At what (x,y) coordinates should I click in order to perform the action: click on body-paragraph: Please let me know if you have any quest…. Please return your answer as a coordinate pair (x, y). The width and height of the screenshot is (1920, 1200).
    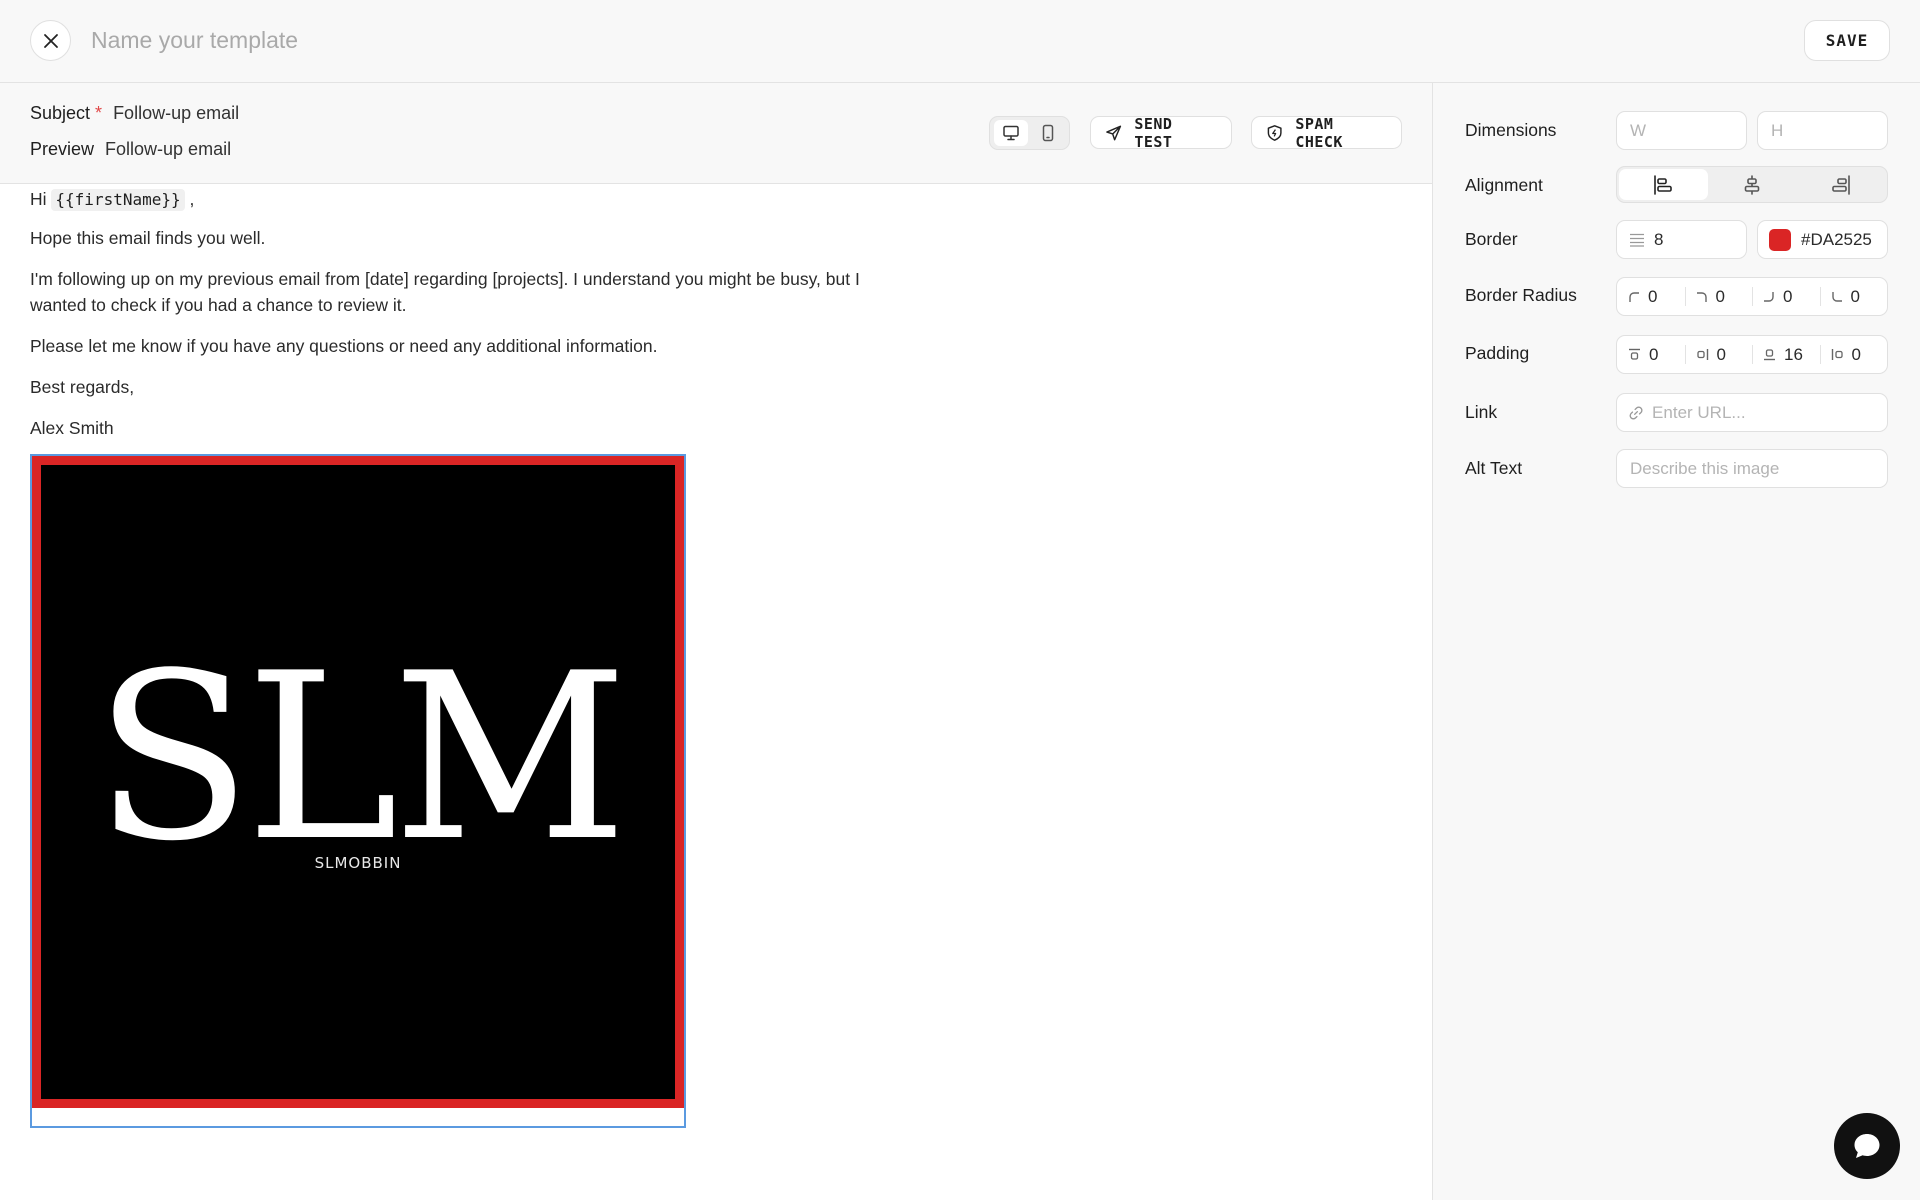
    Looking at the image, I should click on (344, 346).